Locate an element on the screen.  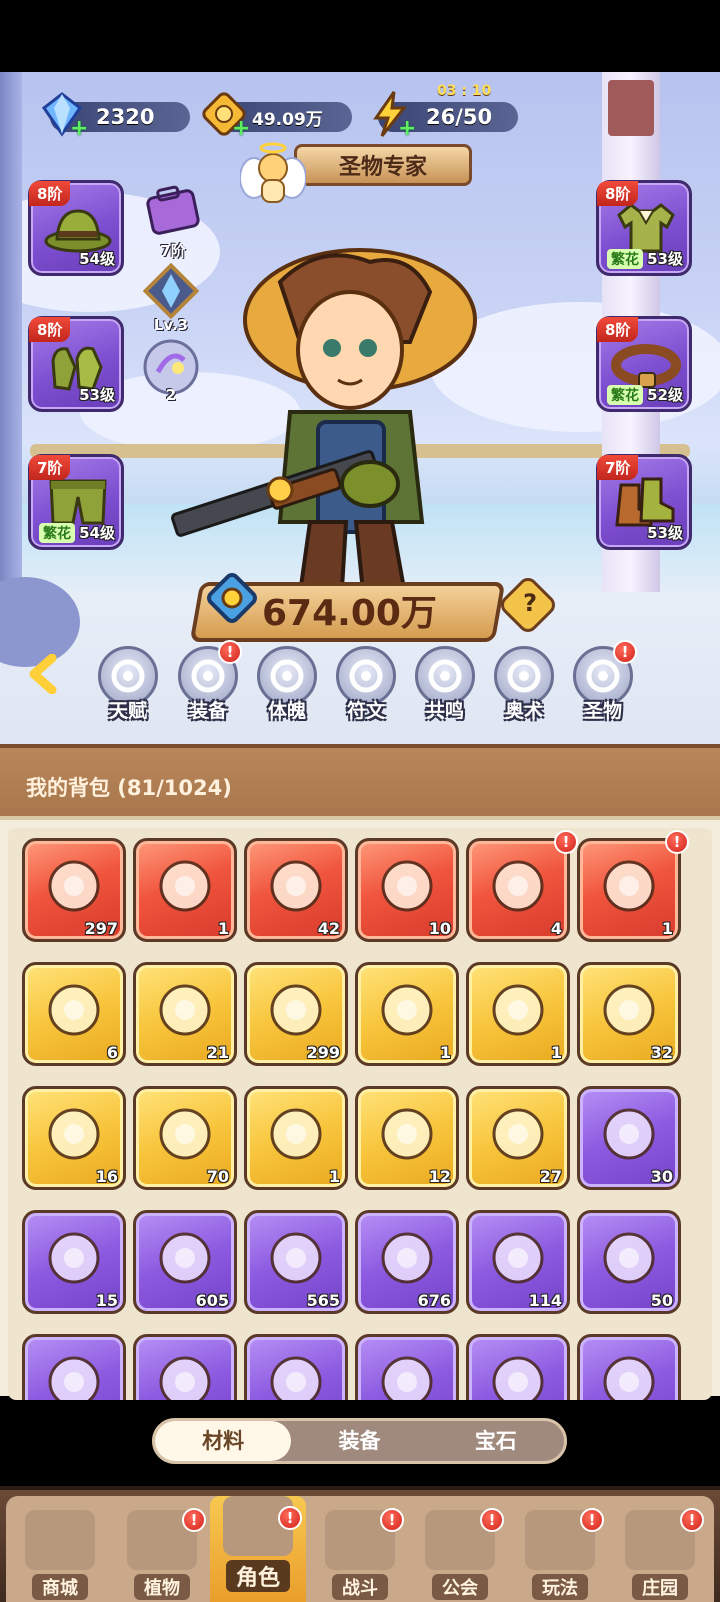
tab-gems: 宝石 is located at coordinates (496, 1441).